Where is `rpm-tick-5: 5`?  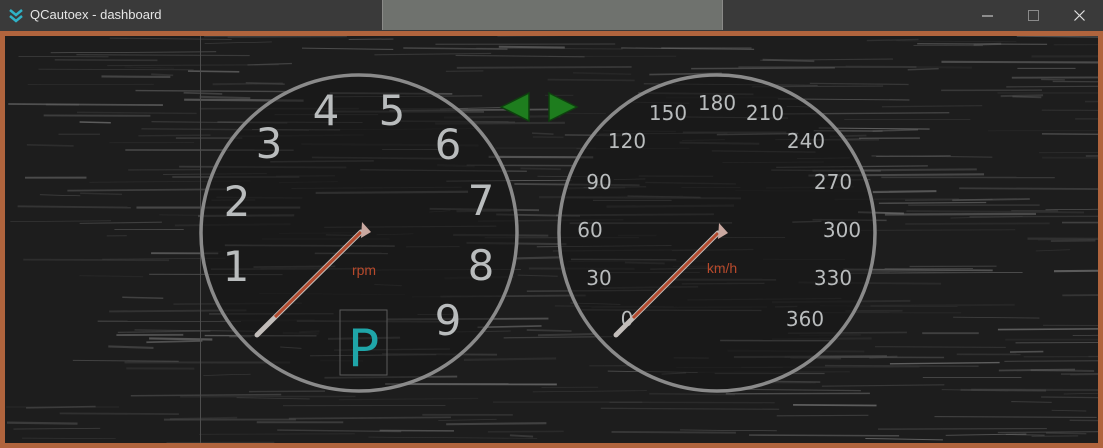
rpm-tick-5: 5 is located at coordinates (392, 110).